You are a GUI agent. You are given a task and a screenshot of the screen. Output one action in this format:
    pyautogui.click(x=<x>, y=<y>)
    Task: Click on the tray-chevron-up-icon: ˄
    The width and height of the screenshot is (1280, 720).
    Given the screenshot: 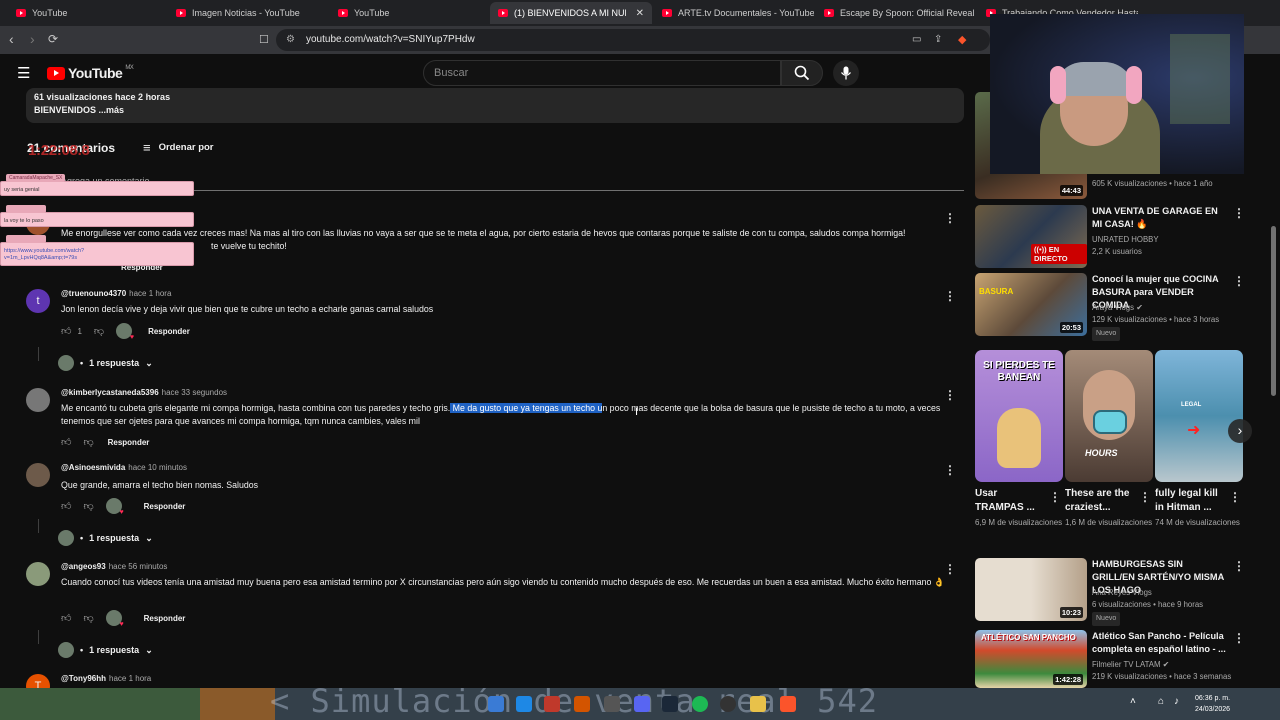 What is the action you would take?
    pyautogui.click(x=1133, y=701)
    